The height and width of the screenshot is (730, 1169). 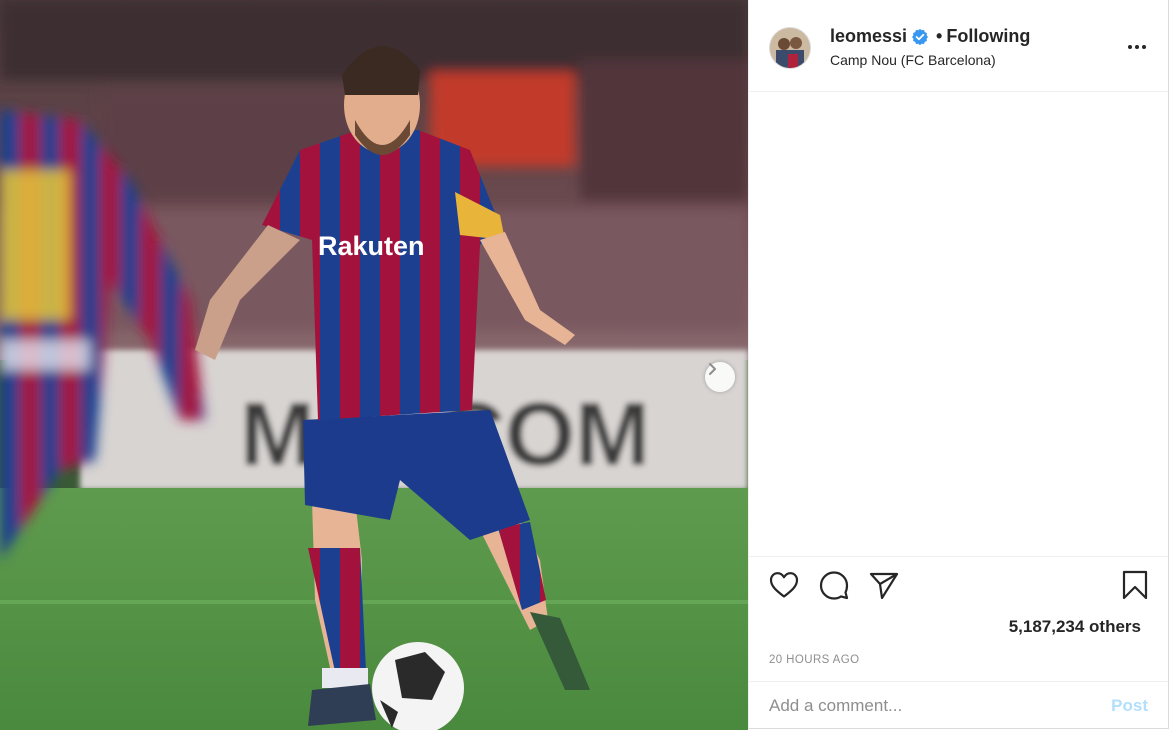 What do you see at coordinates (371, 246) in the screenshot?
I see `svg-text: Rakuten` at bounding box center [371, 246].